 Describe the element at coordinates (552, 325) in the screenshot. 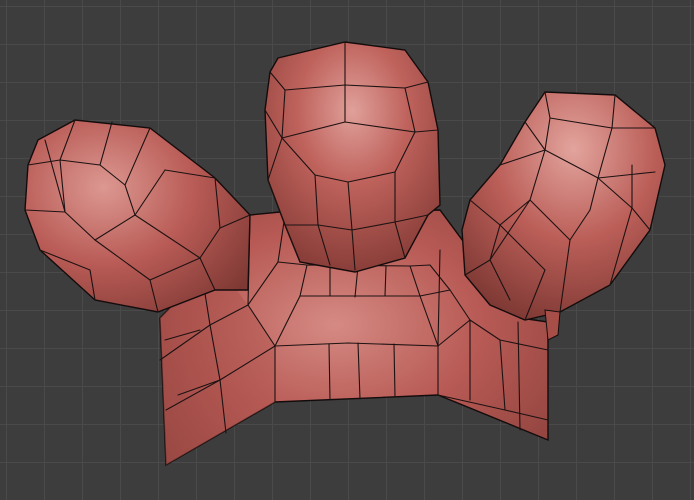

I see `right-shoulder-detail` at that location.